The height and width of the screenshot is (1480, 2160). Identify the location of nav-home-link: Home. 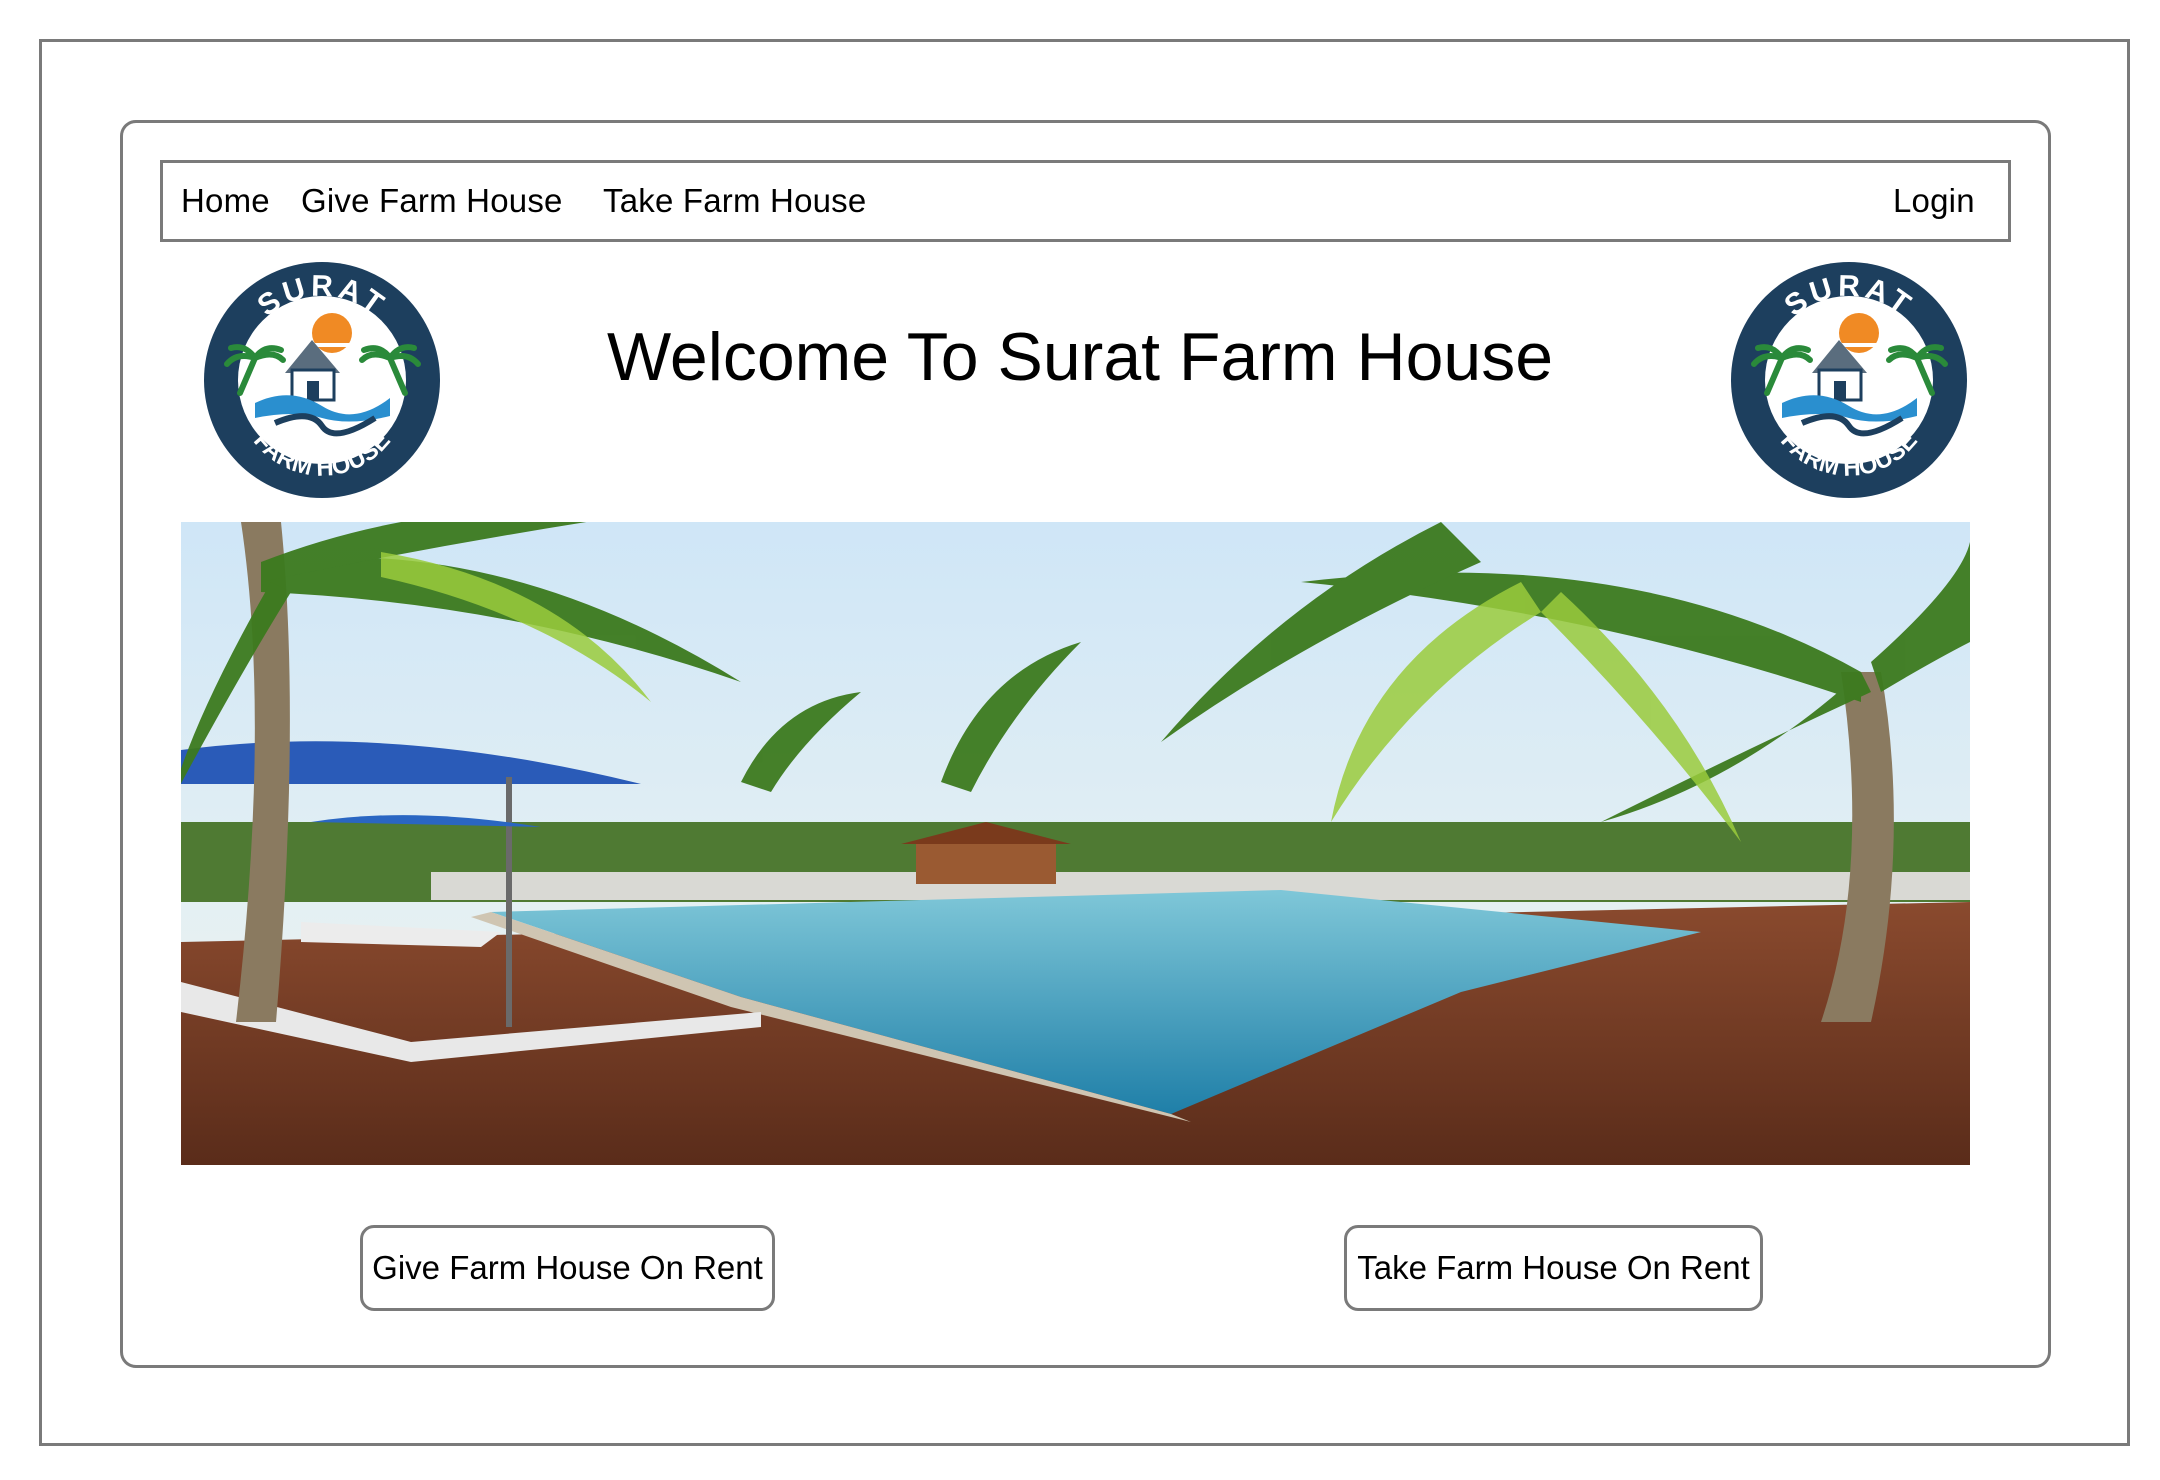
(225, 201).